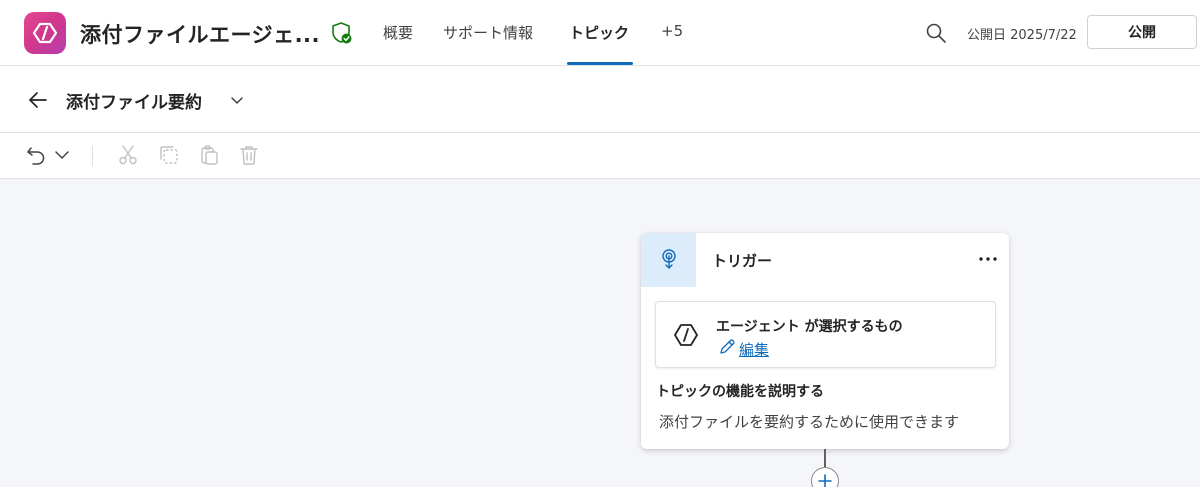 This screenshot has width=1200, height=487. What do you see at coordinates (809, 327) in the screenshot?
I see `trigger-type-label: エージェント が選択するもの` at bounding box center [809, 327].